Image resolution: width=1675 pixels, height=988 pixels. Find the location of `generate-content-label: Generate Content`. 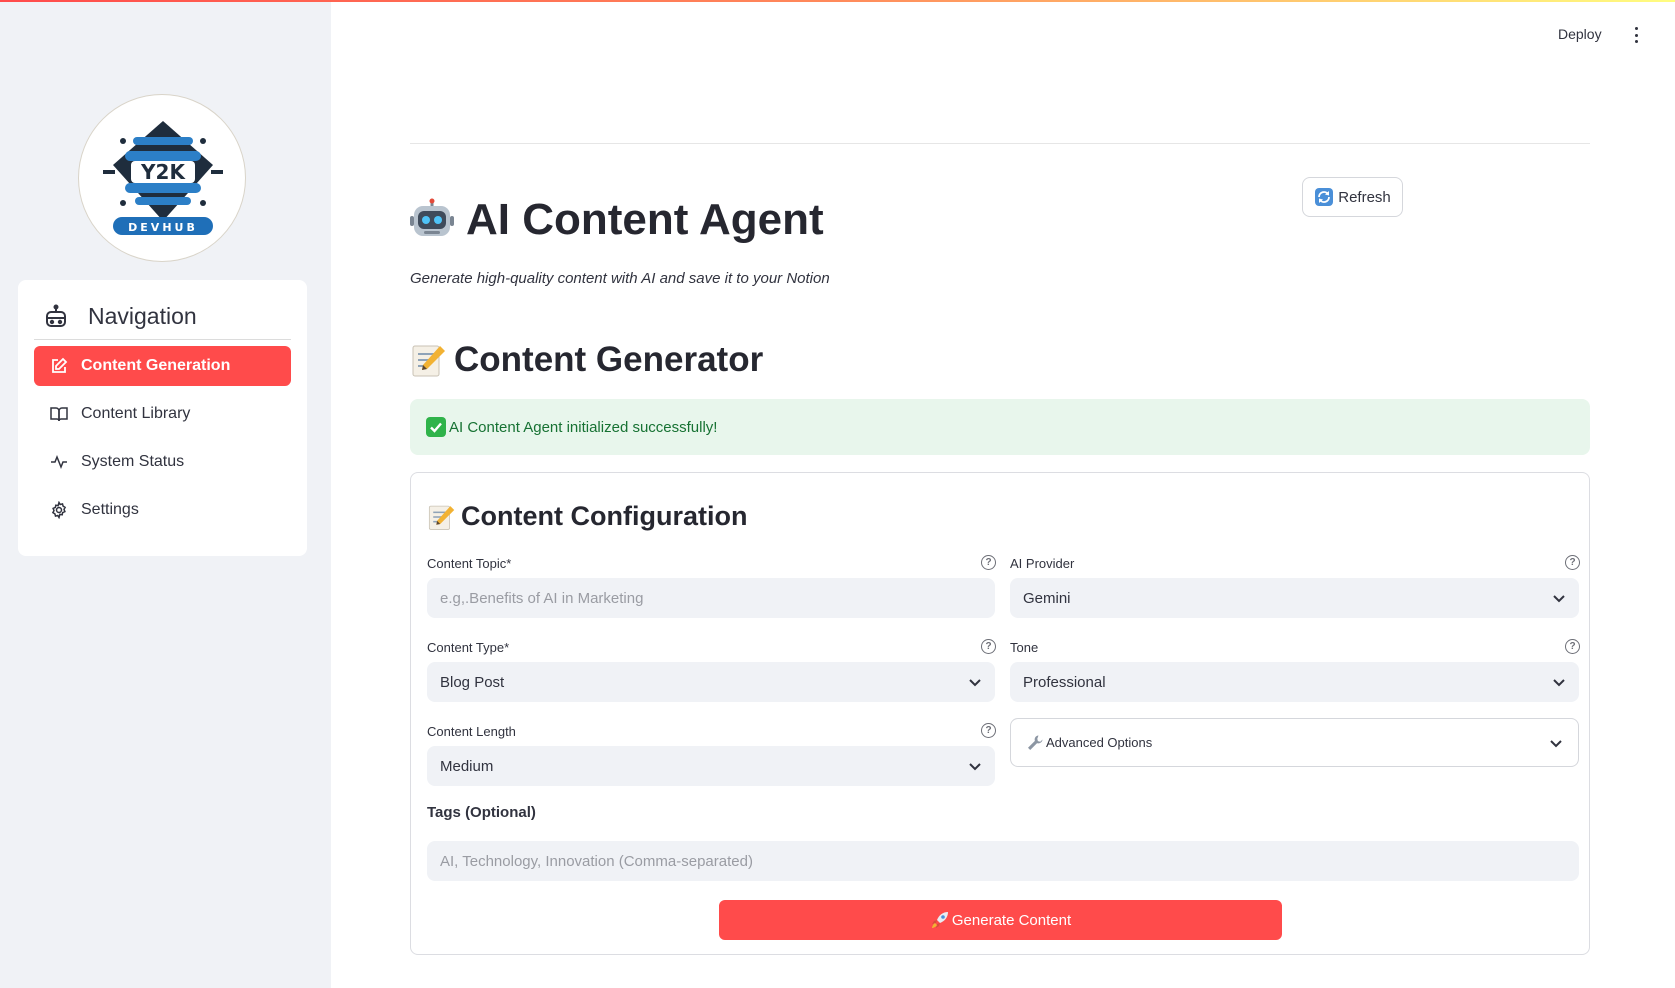

generate-content-label: Generate Content is located at coordinates (1011, 920).